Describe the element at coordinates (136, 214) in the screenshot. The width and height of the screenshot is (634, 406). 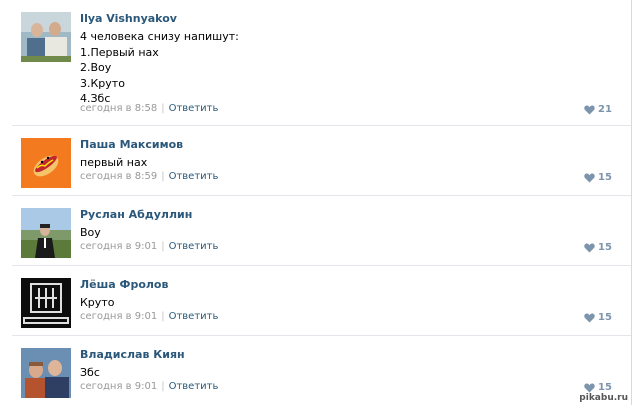
I see `comment-author: Руслан Абдуллин` at that location.